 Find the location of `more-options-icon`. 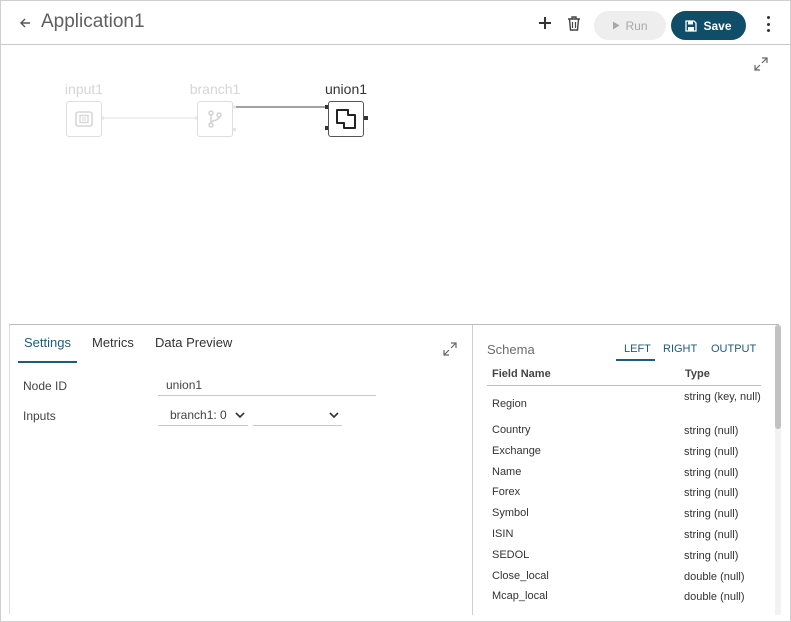

more-options-icon is located at coordinates (768, 24).